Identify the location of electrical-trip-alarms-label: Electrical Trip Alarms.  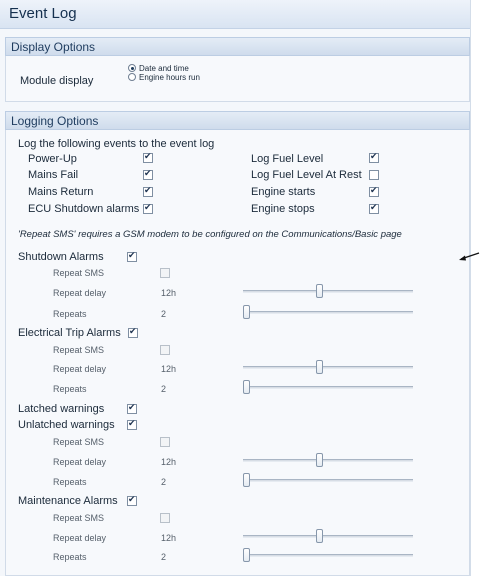
(69, 333).